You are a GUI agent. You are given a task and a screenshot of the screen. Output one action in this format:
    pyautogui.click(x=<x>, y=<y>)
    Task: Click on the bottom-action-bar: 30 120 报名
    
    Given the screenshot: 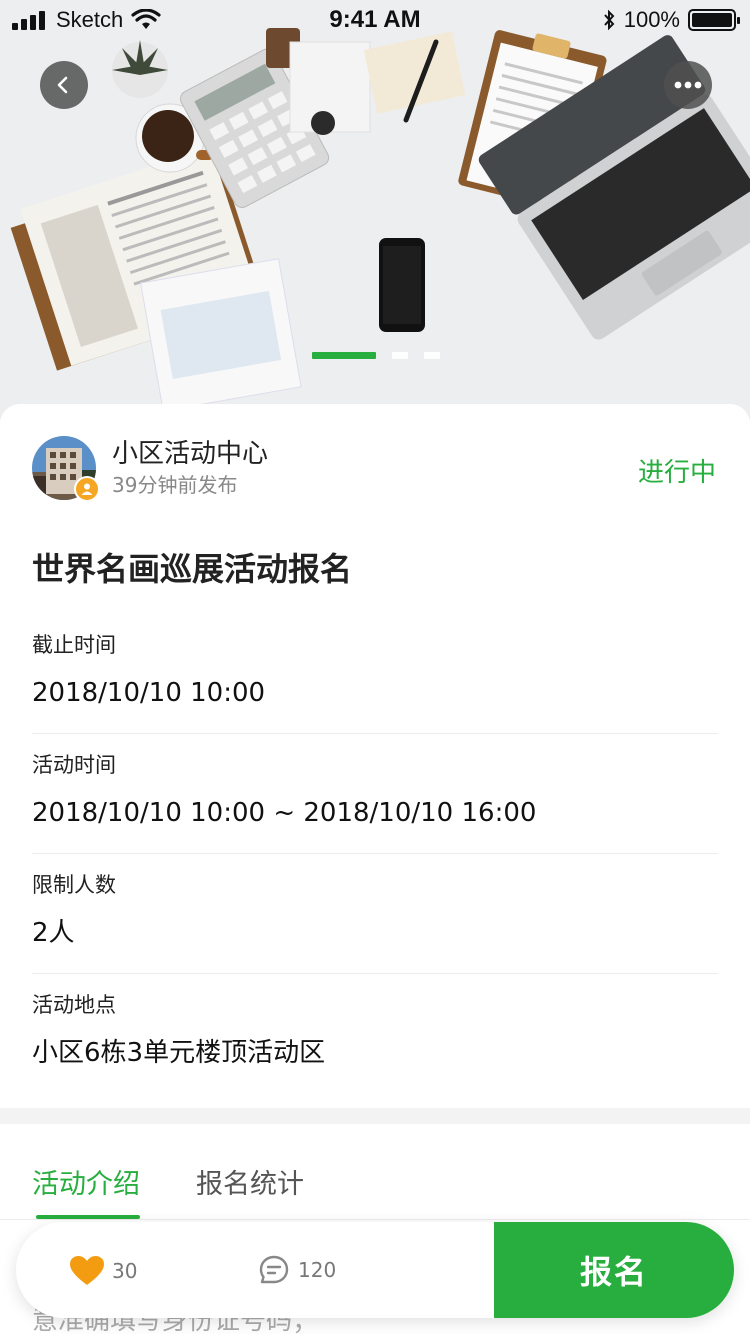 What is the action you would take?
    pyautogui.click(x=375, y=1270)
    